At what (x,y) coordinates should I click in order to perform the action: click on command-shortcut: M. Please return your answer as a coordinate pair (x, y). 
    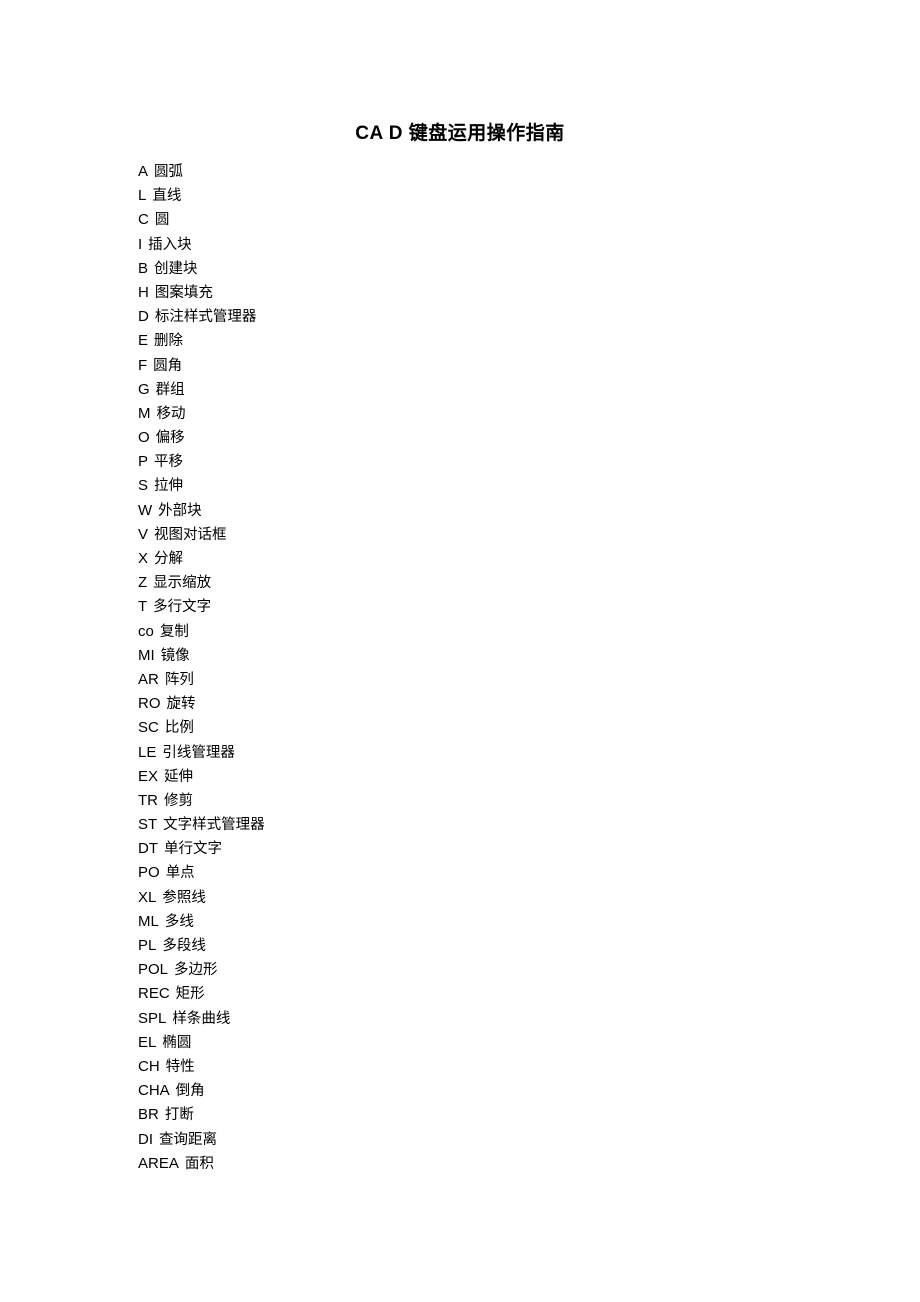
    Looking at the image, I should click on (144, 413).